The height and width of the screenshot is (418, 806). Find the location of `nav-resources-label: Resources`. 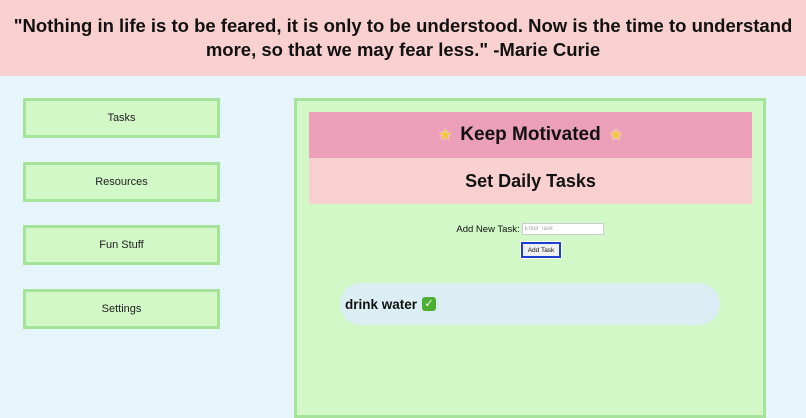

nav-resources-label: Resources is located at coordinates (121, 182).